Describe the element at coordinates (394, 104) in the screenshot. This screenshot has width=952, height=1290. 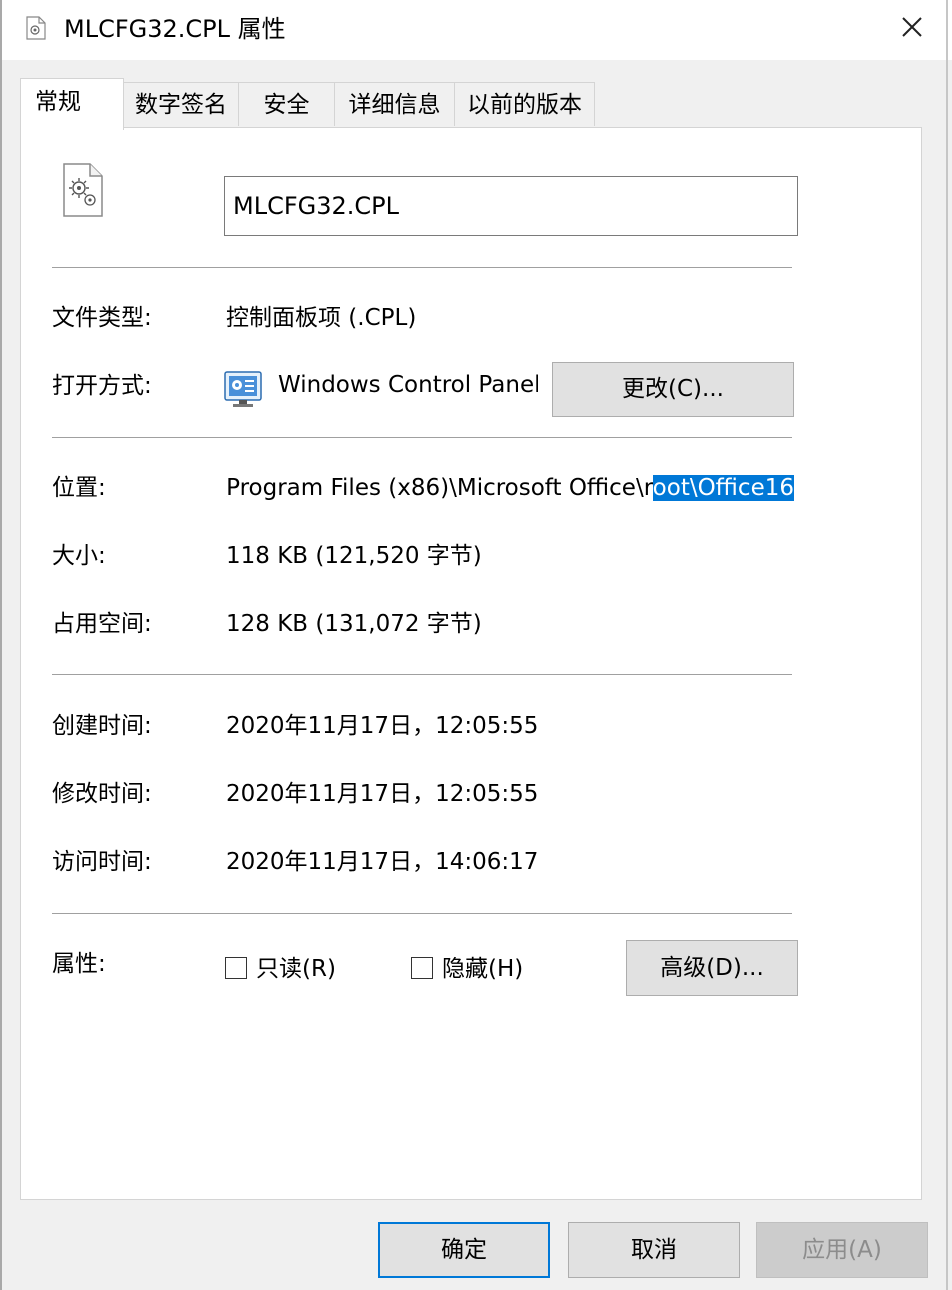
I see `tab-details: 详细信息` at that location.